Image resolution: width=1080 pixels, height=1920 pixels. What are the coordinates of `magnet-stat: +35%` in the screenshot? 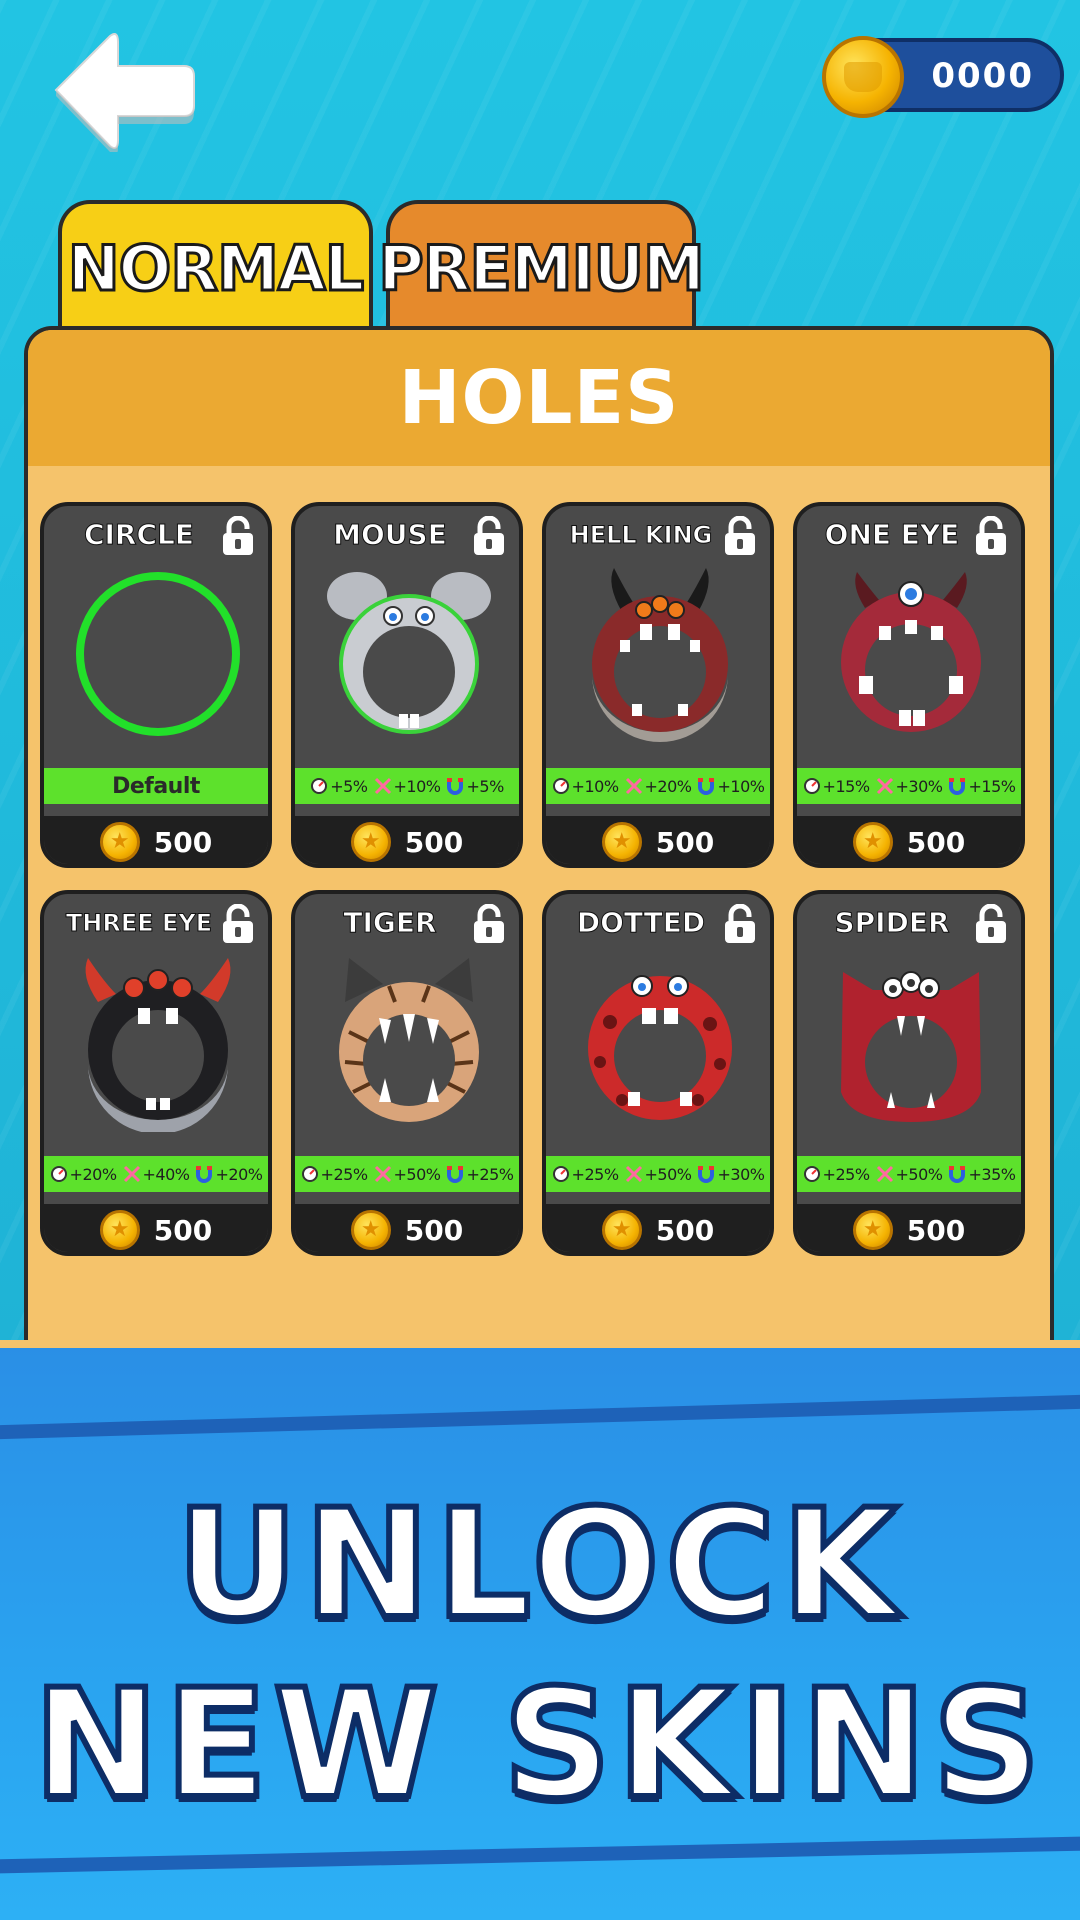 It's located at (992, 1174).